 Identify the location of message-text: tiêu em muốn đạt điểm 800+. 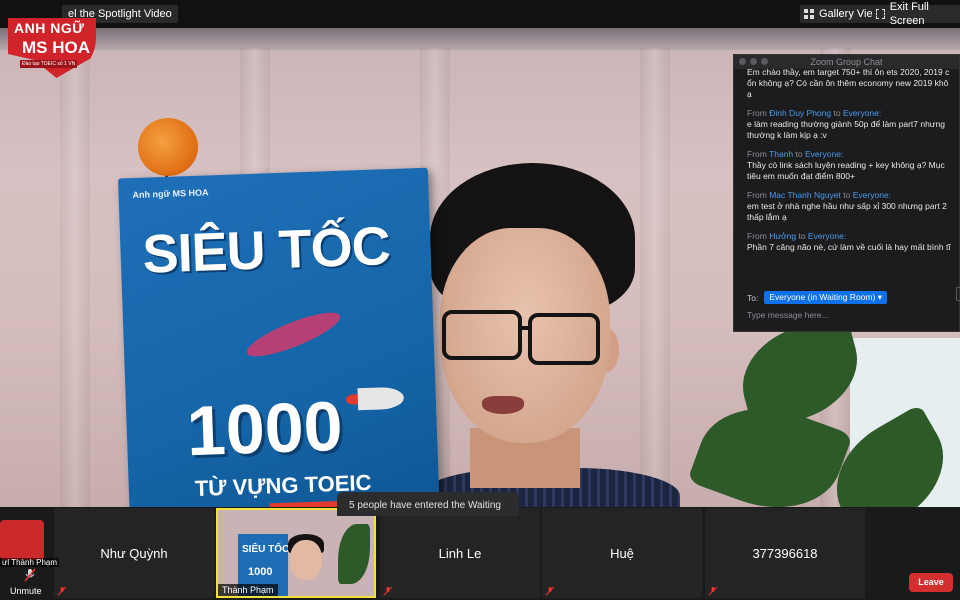
(801, 176).